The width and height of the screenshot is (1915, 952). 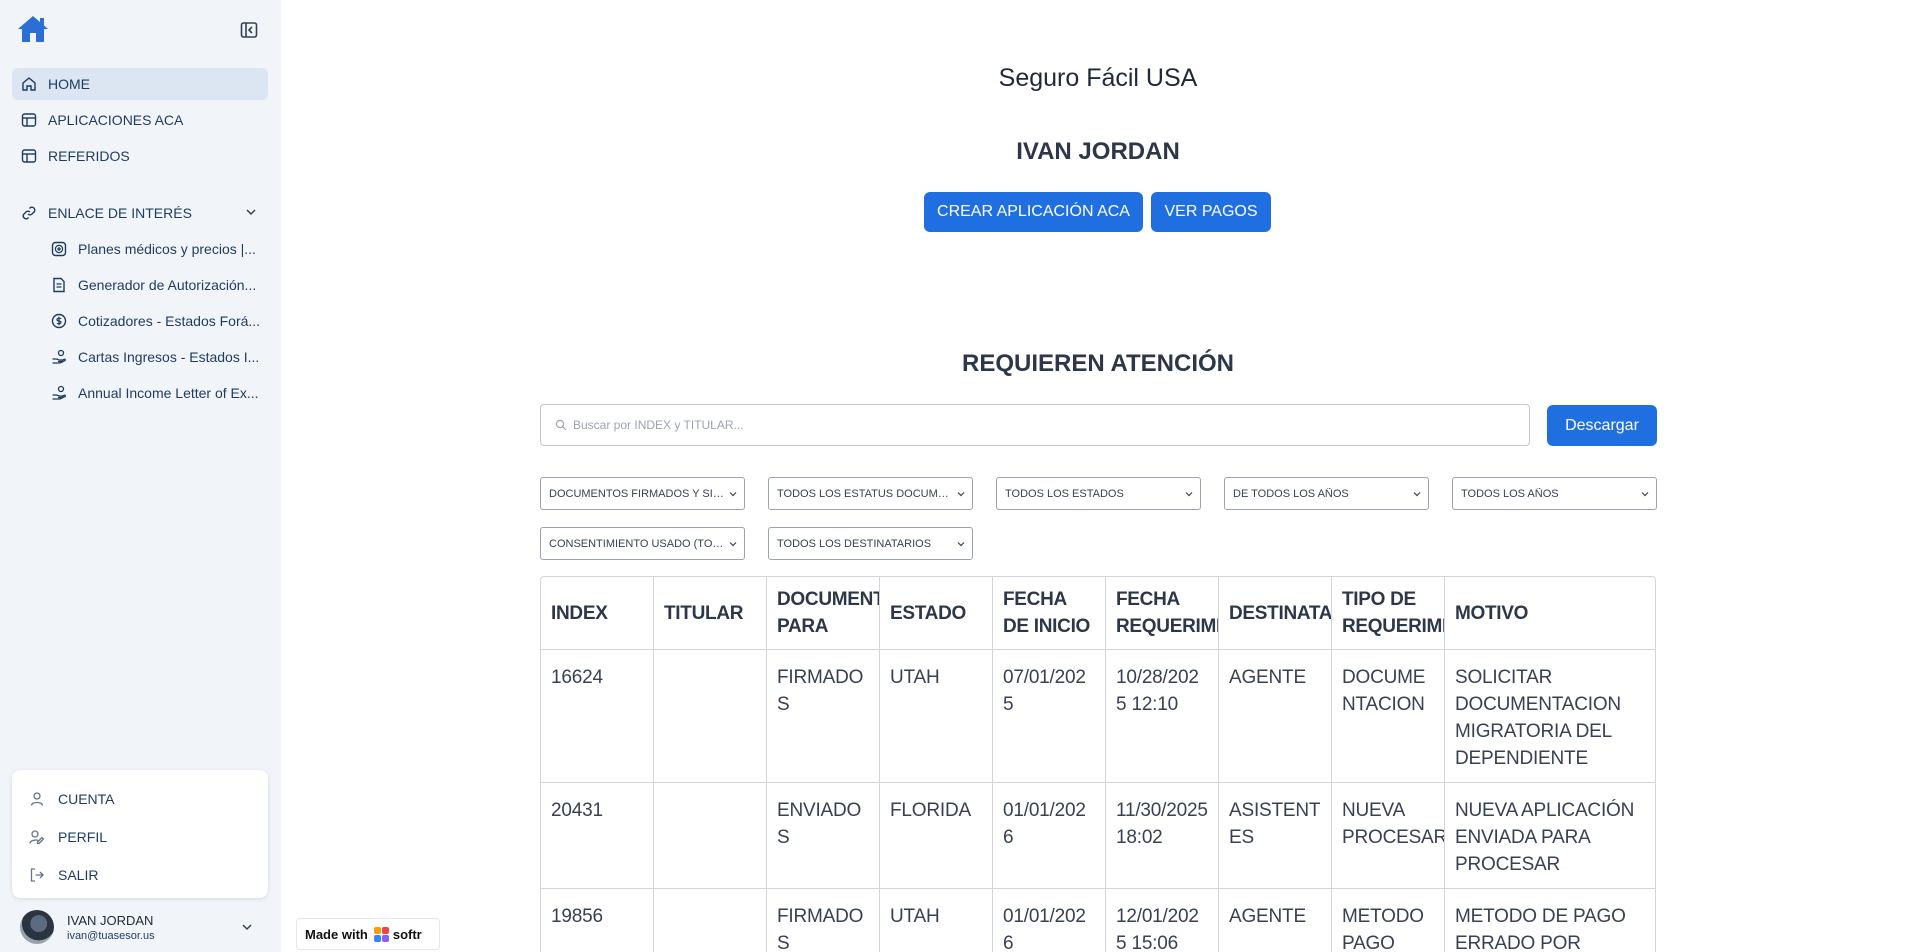 What do you see at coordinates (110, 920) in the screenshot?
I see `user-name: IVAN JORDAN` at bounding box center [110, 920].